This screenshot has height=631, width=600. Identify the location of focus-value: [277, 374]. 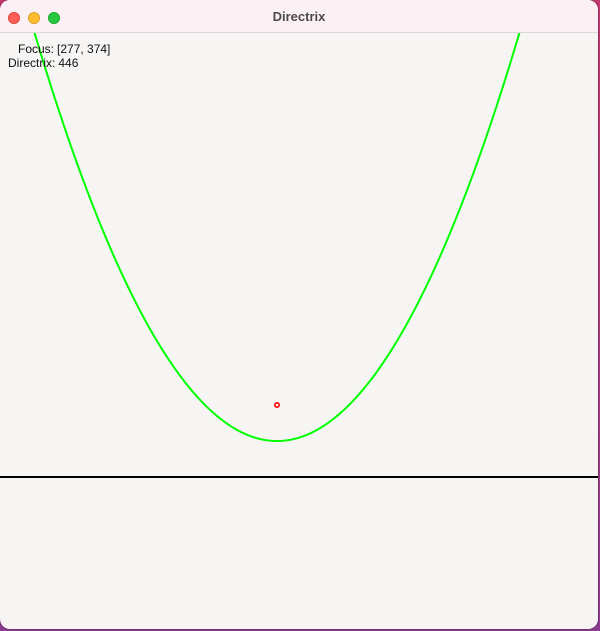
(84, 49).